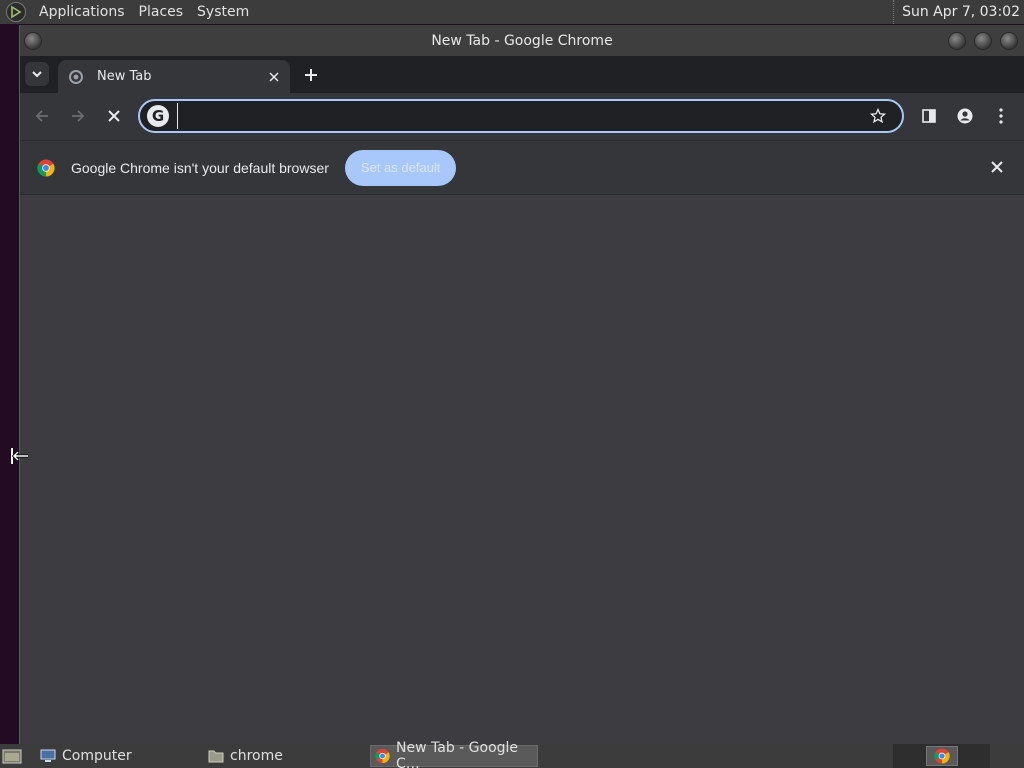 The width and height of the screenshot is (1024, 768). I want to click on address-bar: G, so click(521, 116).